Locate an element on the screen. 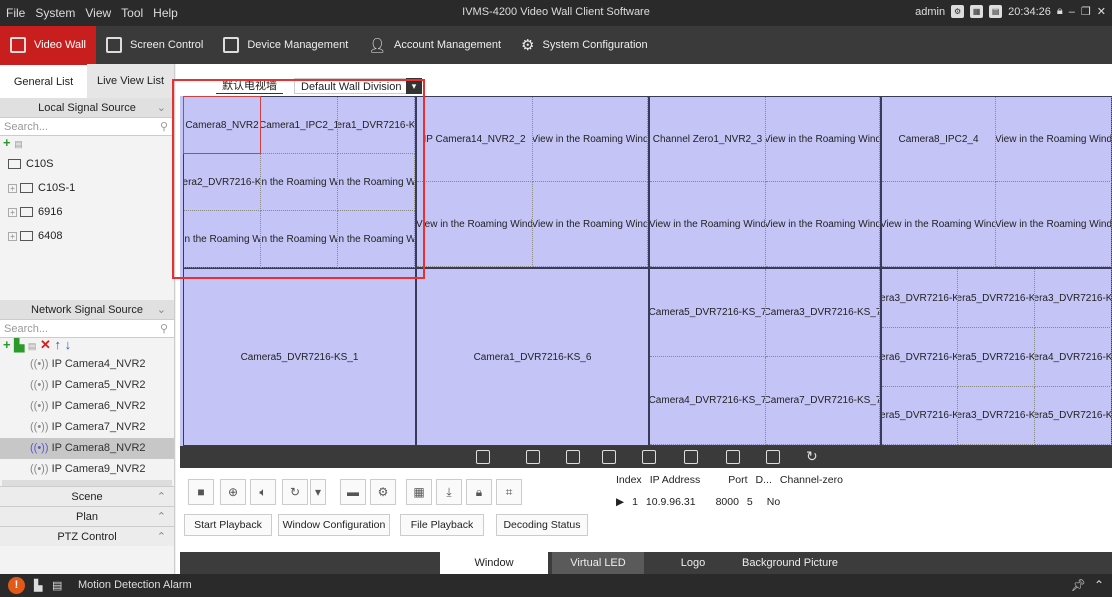  warning-icon: ! is located at coordinates (16, 585).